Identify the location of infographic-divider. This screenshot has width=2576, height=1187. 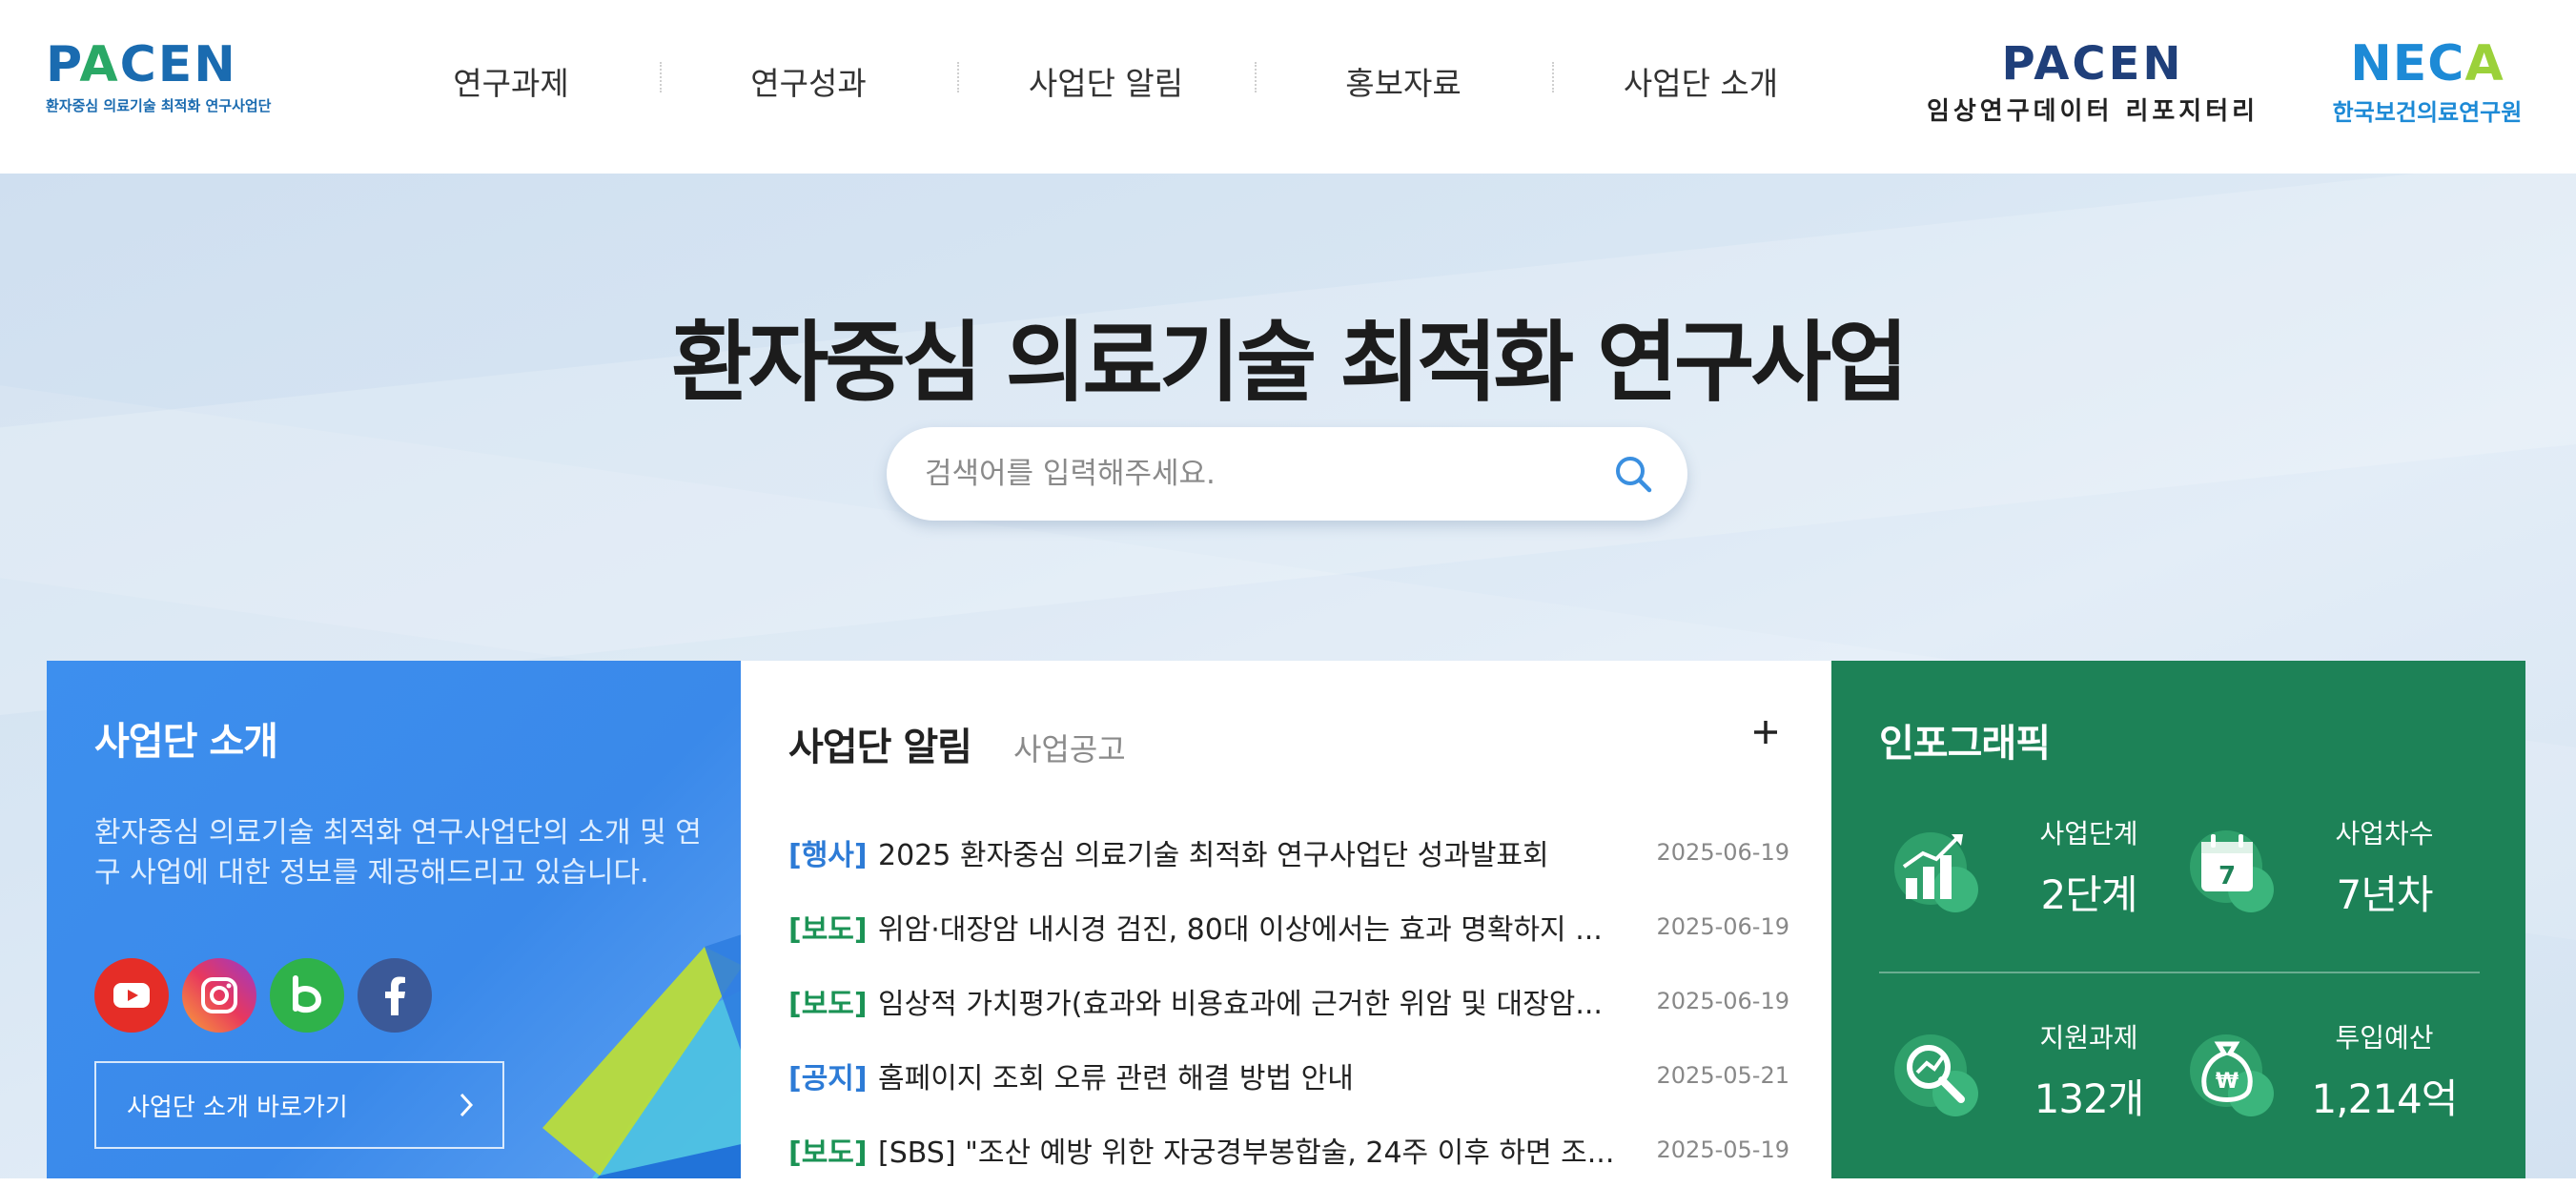
(2180, 973).